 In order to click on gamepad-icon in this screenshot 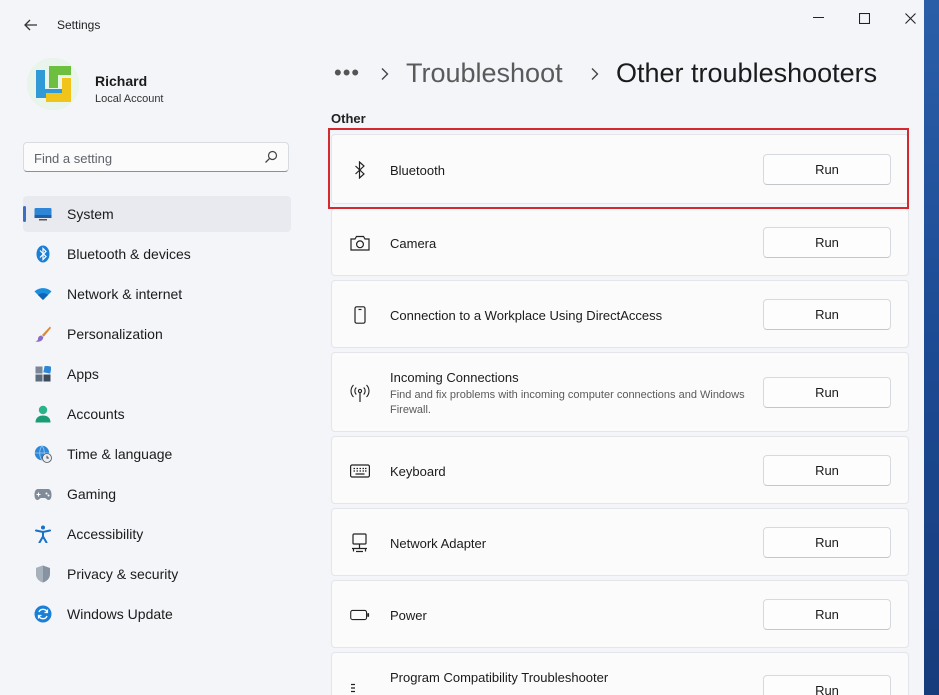, I will do `click(43, 494)`.